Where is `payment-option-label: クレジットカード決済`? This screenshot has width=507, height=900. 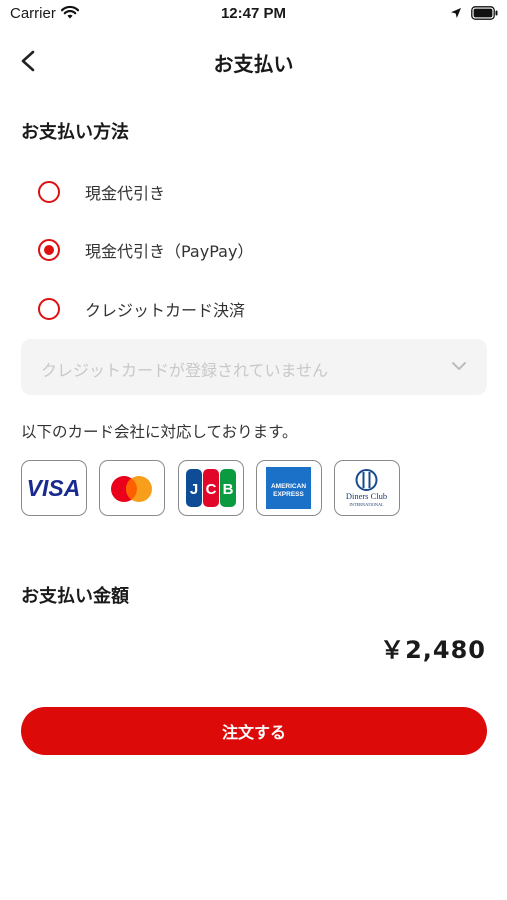 payment-option-label: クレジットカード決済 is located at coordinates (165, 310).